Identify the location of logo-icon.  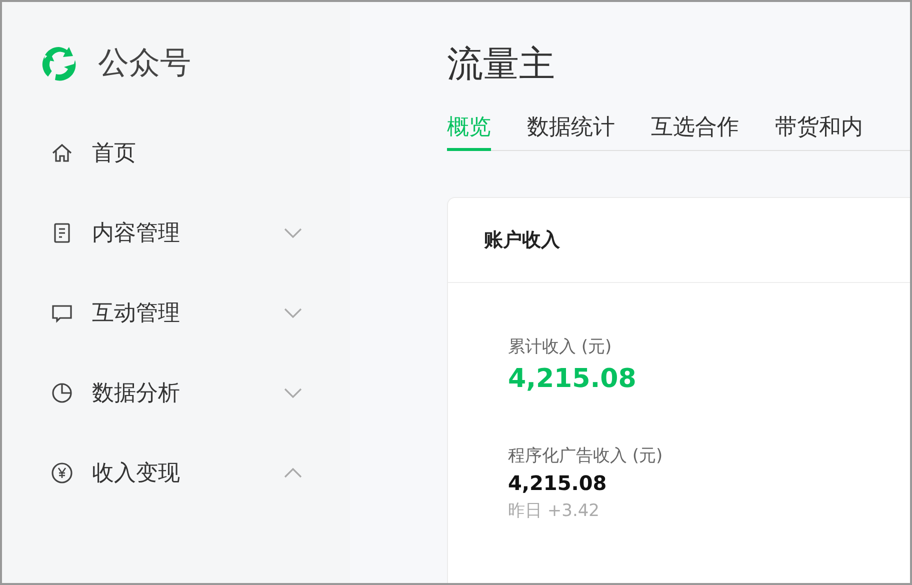
(59, 63).